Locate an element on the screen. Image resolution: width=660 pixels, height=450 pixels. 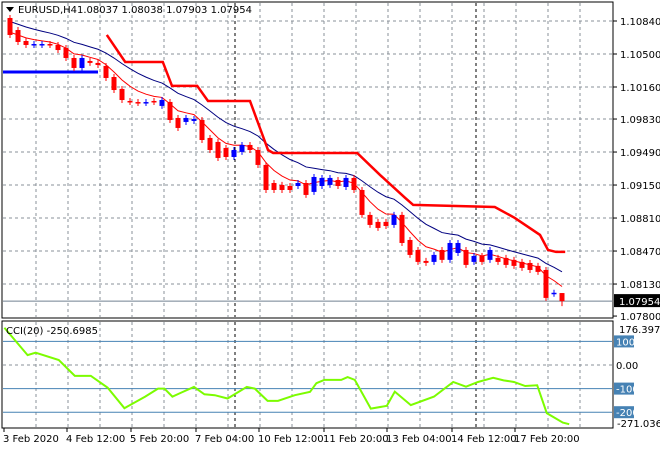
time-tick-label: 11 Feb 20:00 is located at coordinates (356, 439).